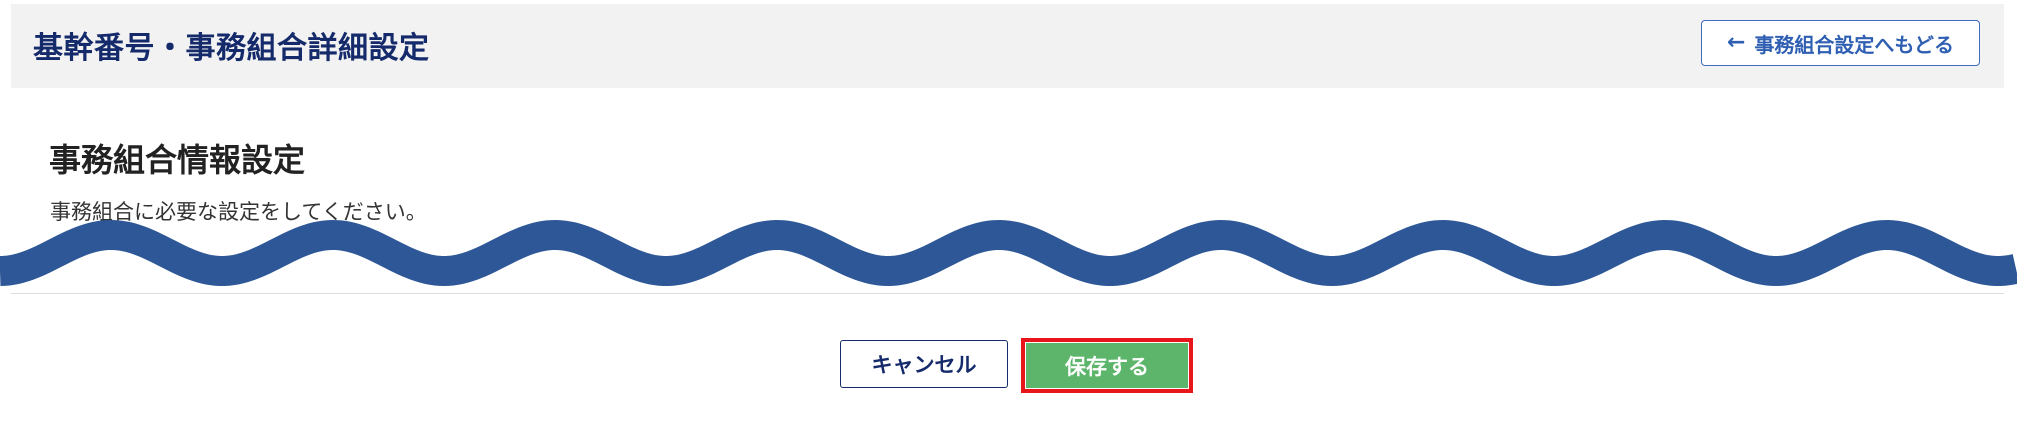  Describe the element at coordinates (924, 364) in the screenshot. I see `cancel-button: キャンセル` at that location.